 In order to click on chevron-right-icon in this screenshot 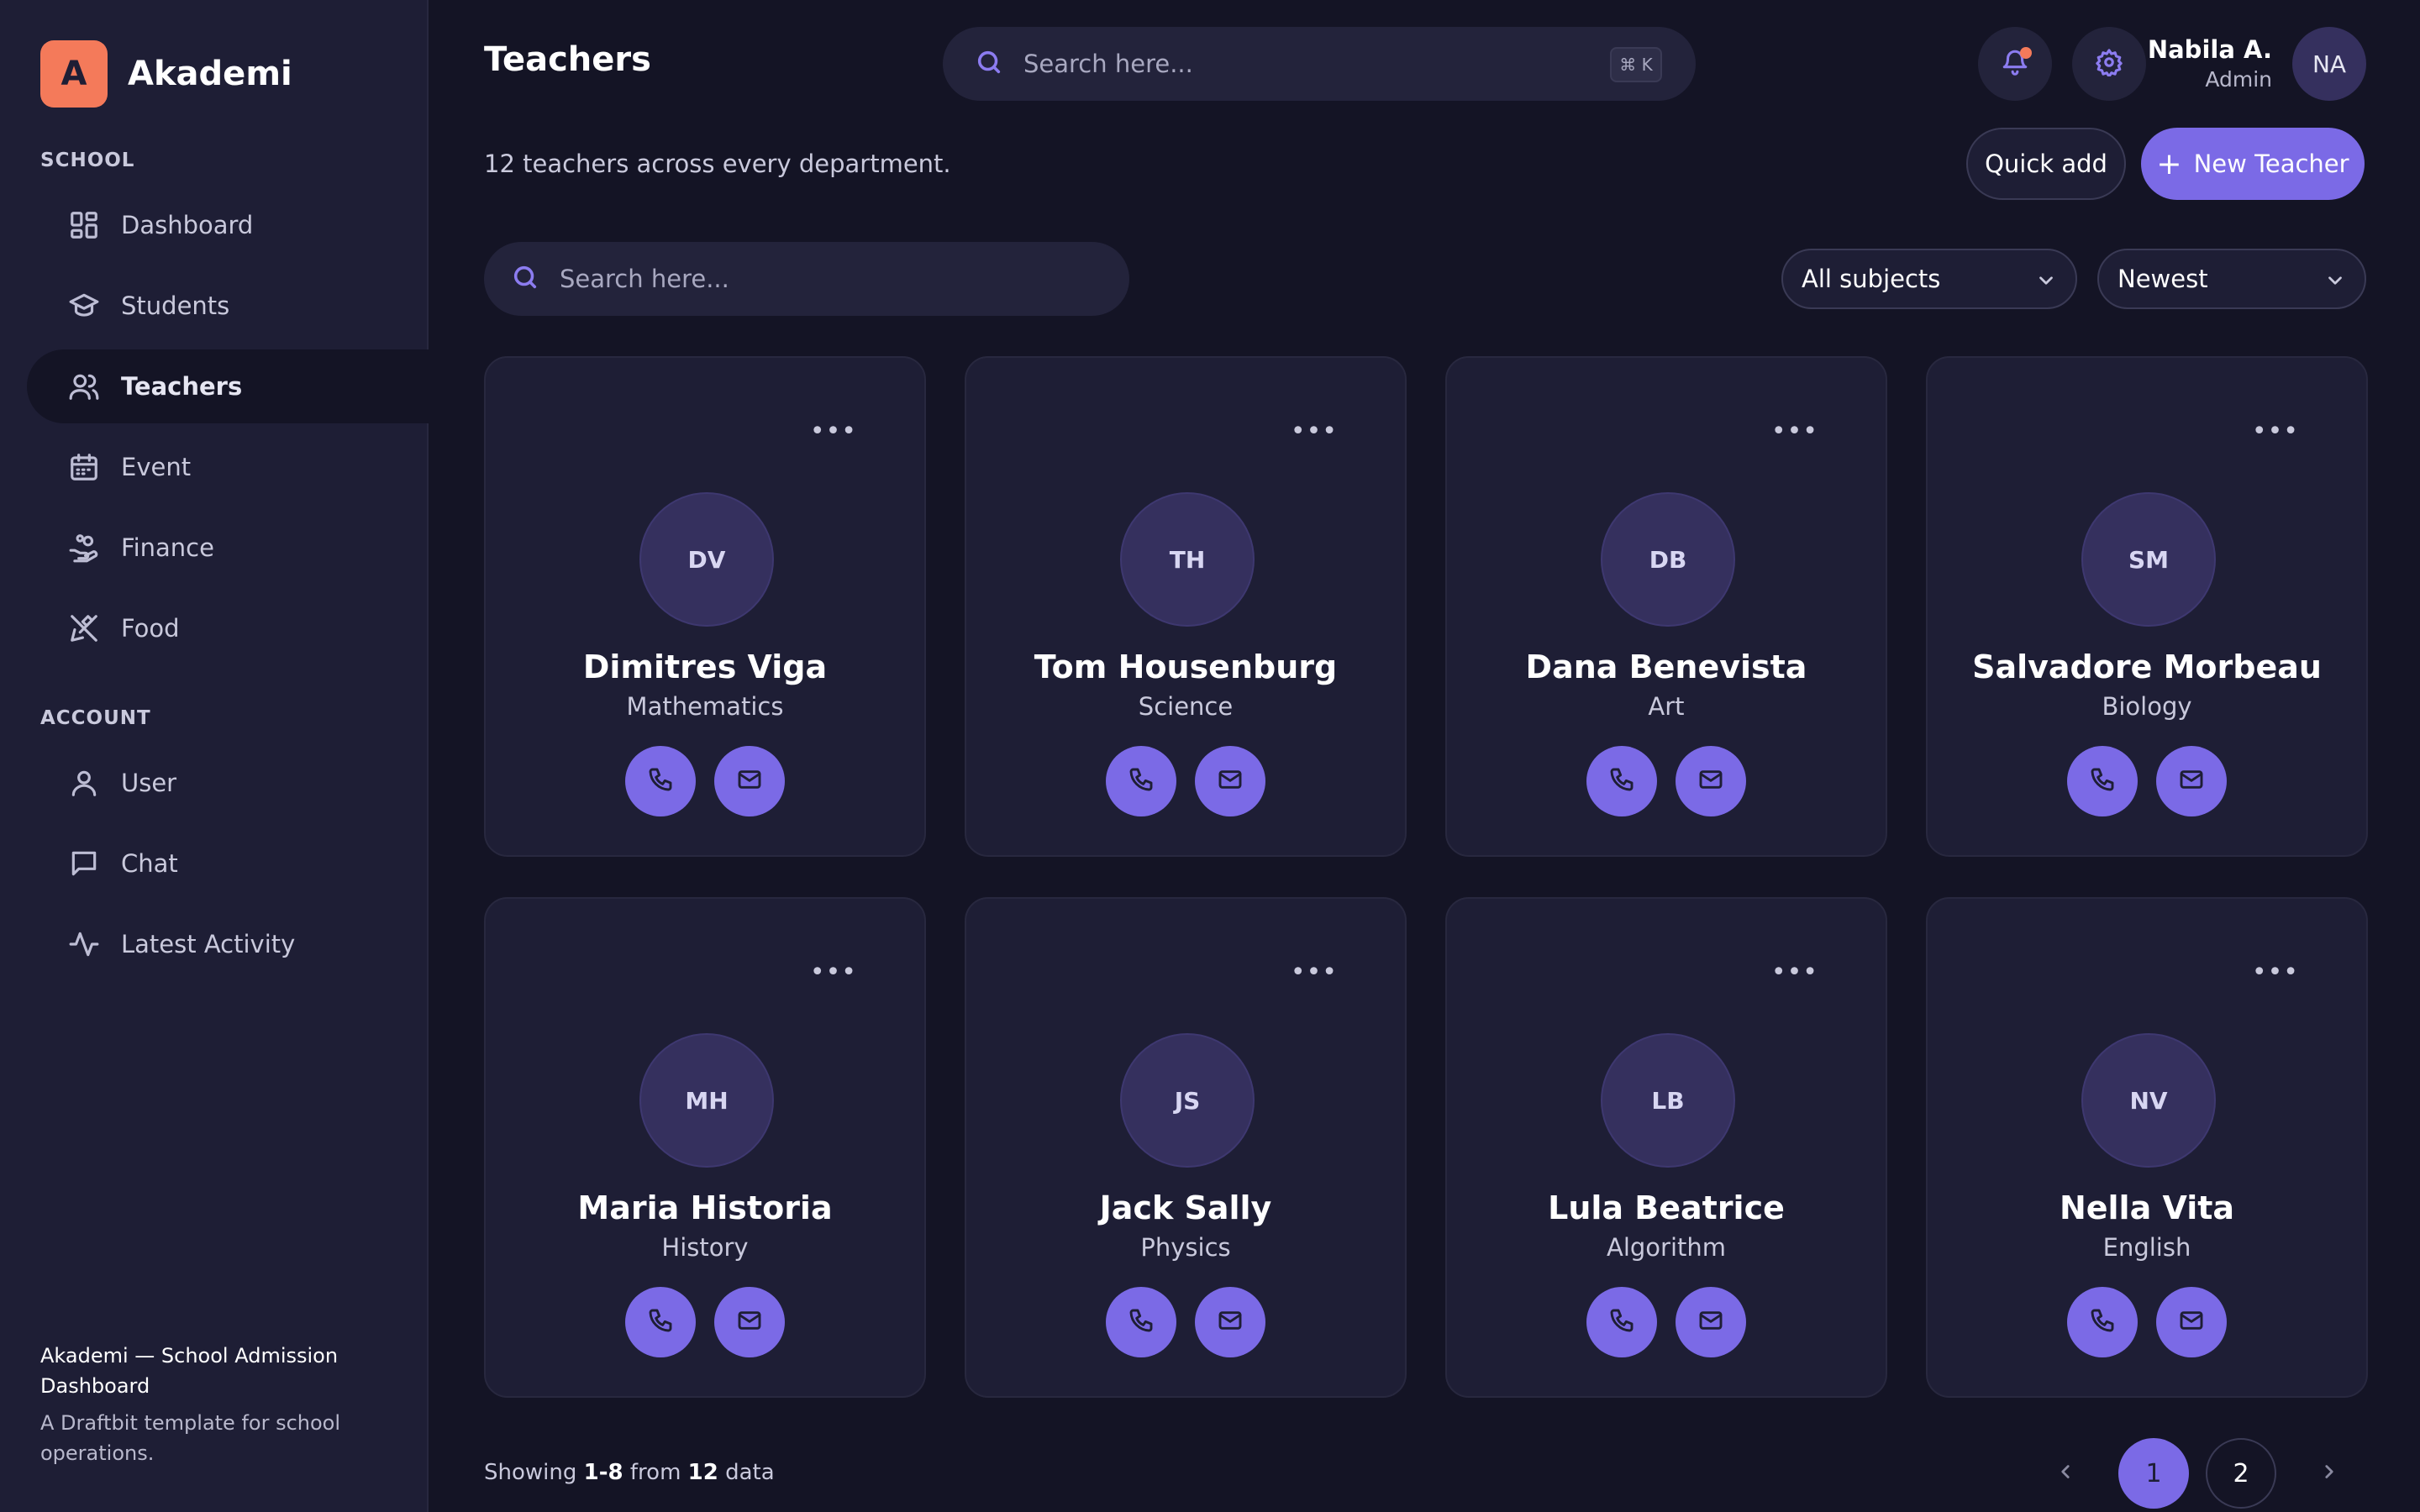, I will do `click(2329, 1473)`.